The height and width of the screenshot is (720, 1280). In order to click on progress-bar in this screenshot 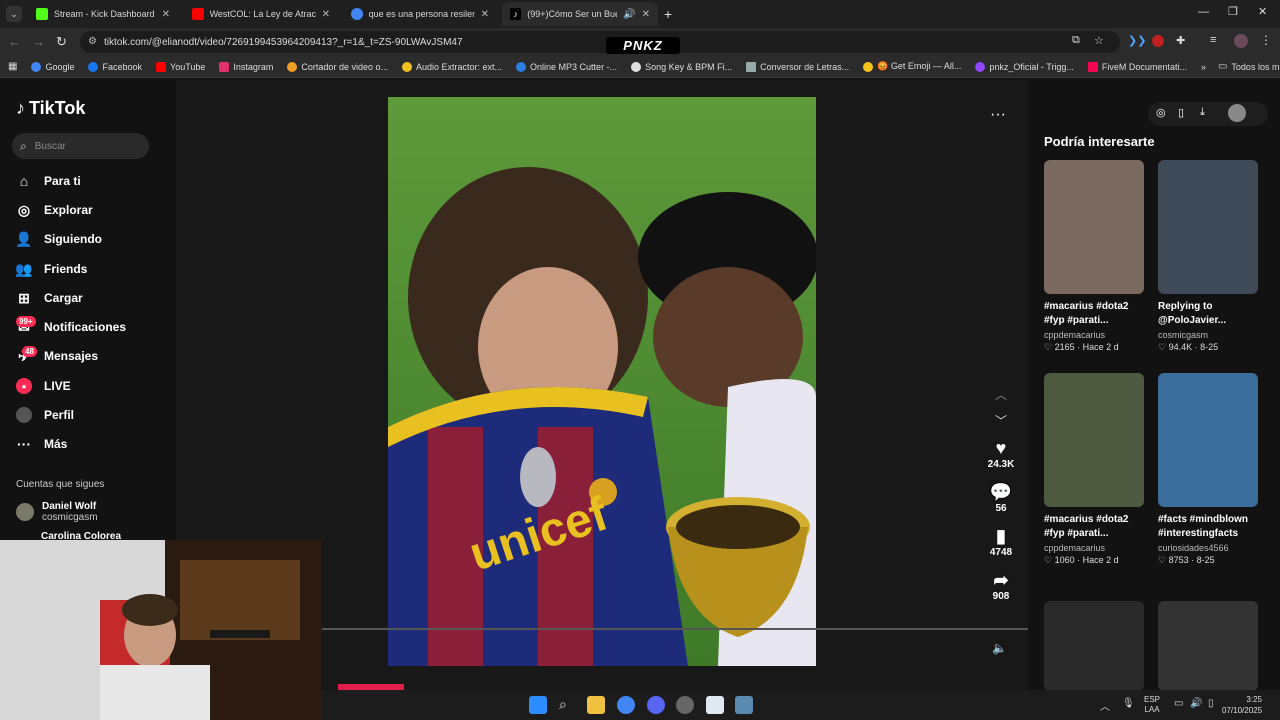, I will do `click(675, 629)`.